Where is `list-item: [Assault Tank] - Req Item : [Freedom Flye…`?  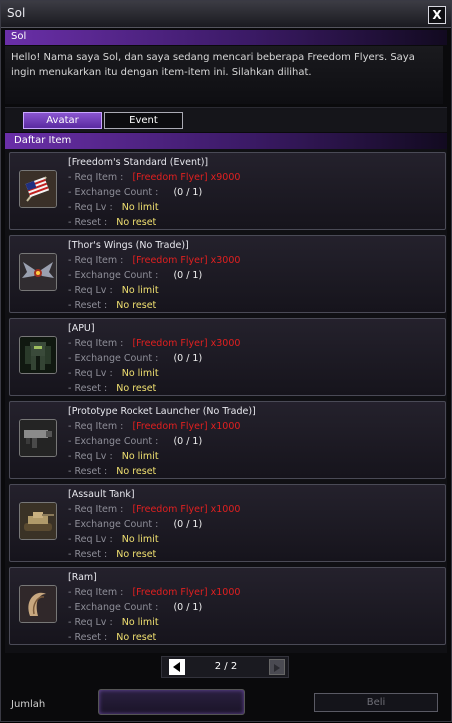
list-item: [Assault Tank] - Req Item : [Freedom Flye… is located at coordinates (227, 523).